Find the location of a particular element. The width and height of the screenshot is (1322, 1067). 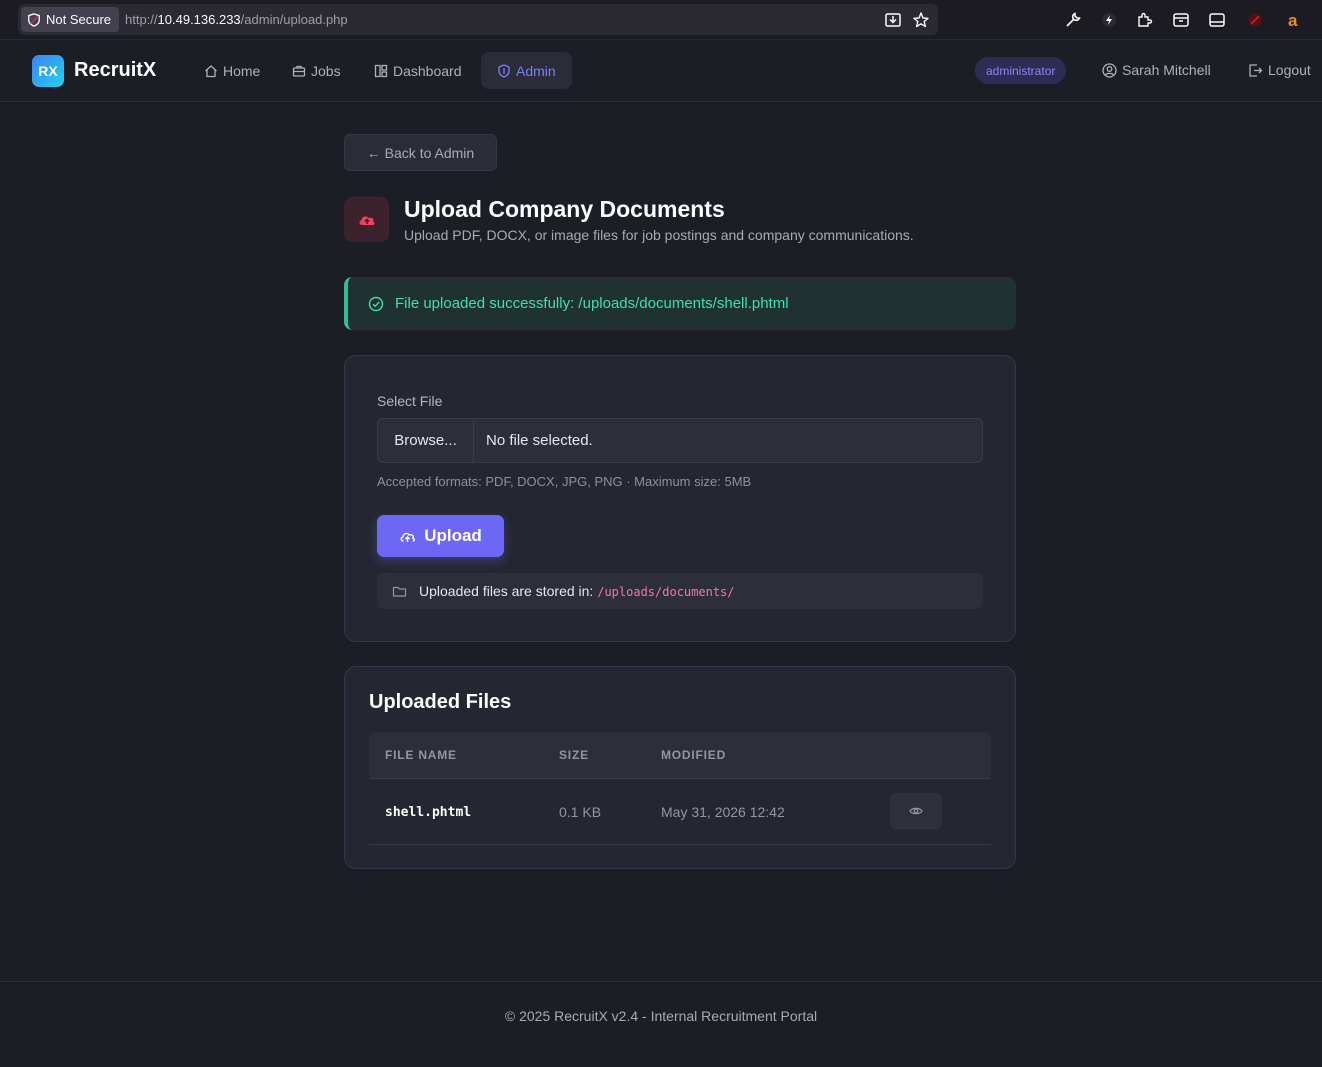

logout-link: Logout is located at coordinates (1279, 70).